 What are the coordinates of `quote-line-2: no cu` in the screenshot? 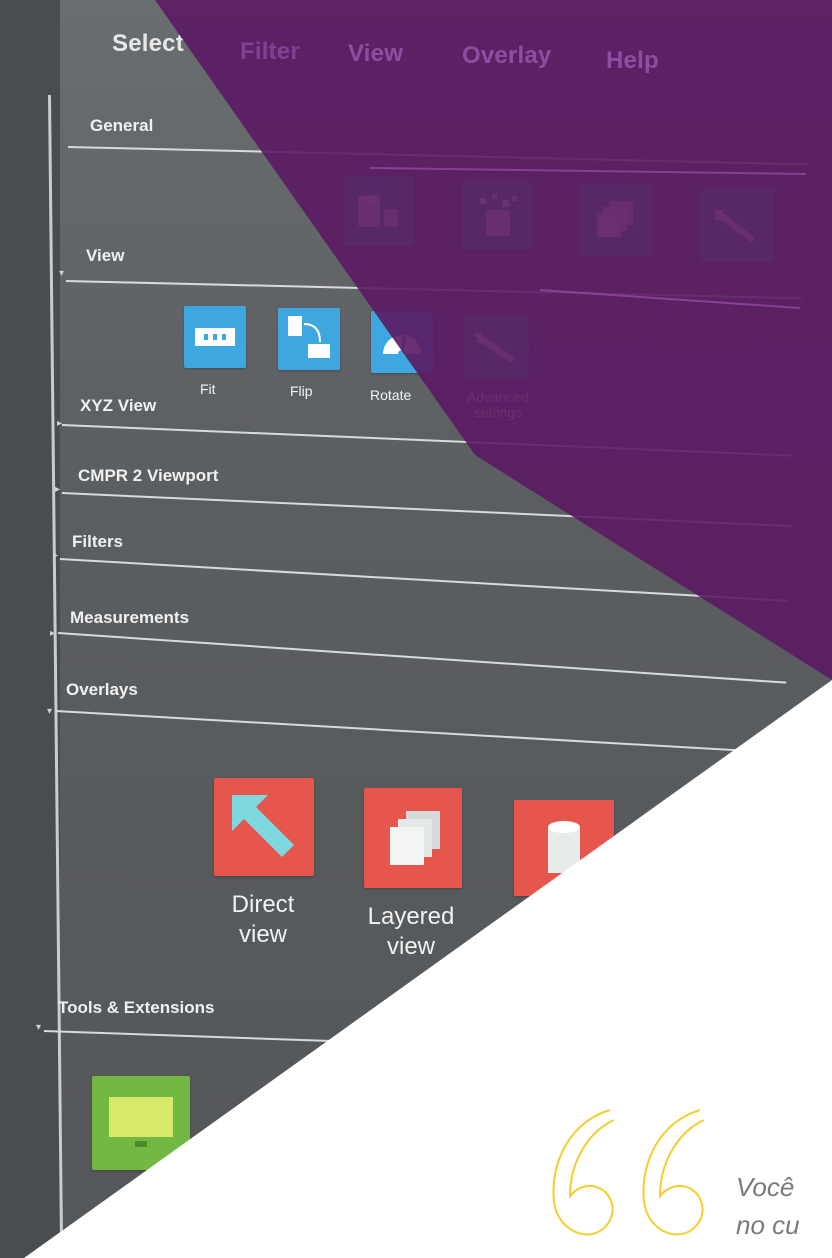 It's located at (768, 1225).